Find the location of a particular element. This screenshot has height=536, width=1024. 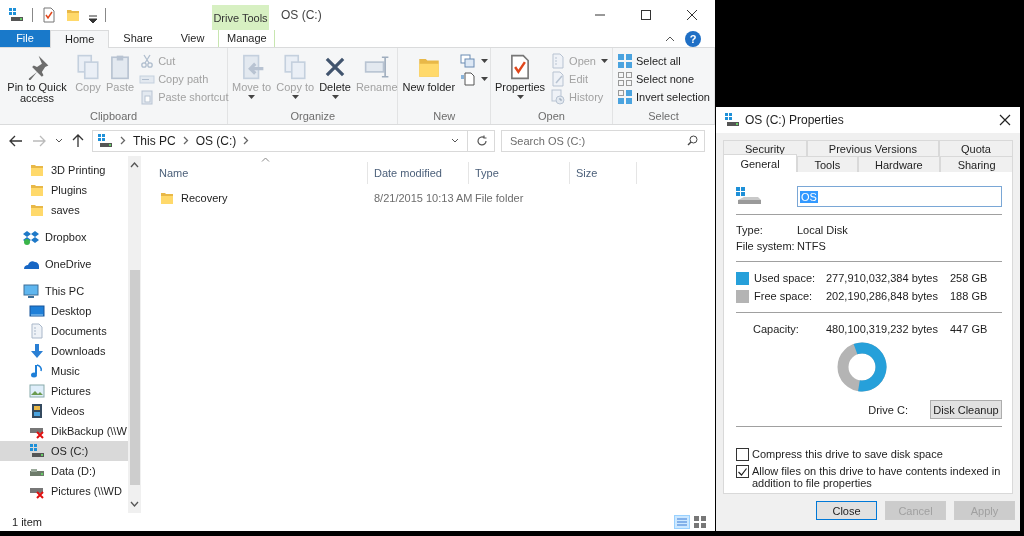

scroll-thumb is located at coordinates (134, 377).